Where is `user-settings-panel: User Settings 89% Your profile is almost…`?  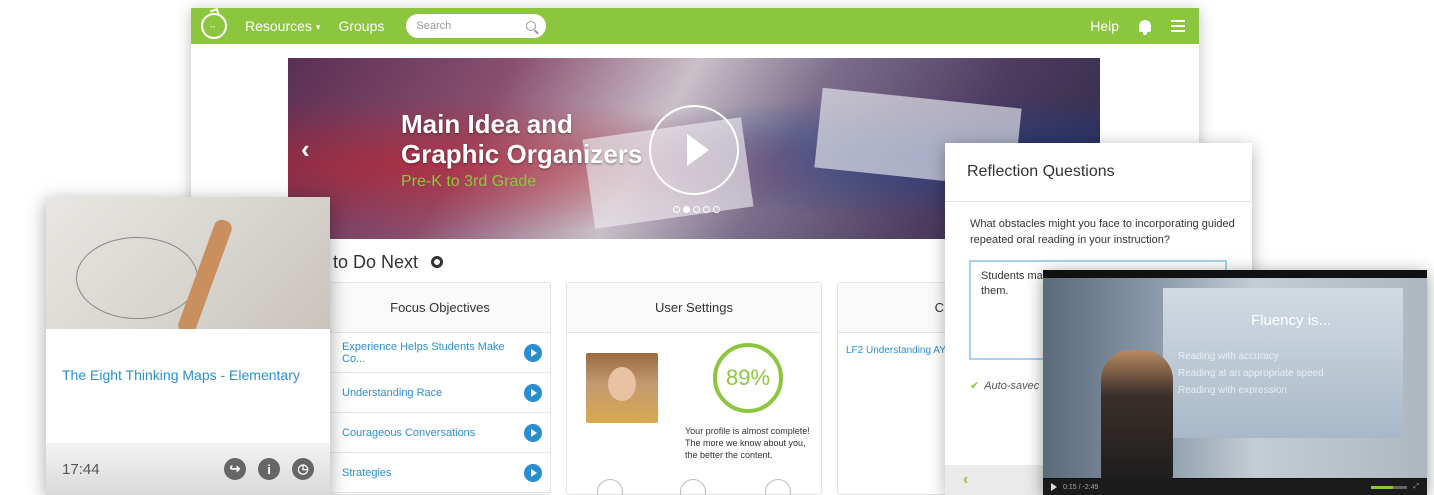 user-settings-panel: User Settings 89% Your profile is almost… is located at coordinates (694, 388).